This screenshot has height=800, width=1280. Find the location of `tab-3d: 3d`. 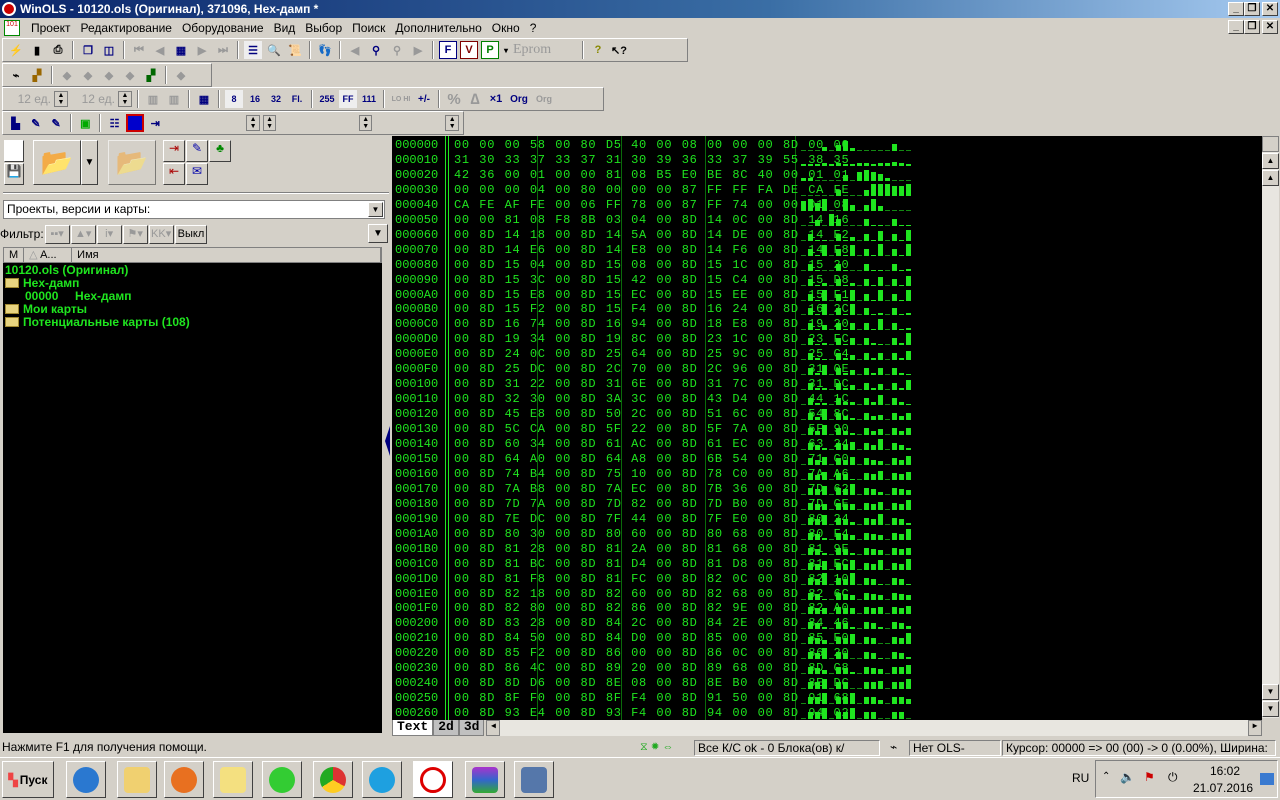

tab-3d: 3d is located at coordinates (471, 728).